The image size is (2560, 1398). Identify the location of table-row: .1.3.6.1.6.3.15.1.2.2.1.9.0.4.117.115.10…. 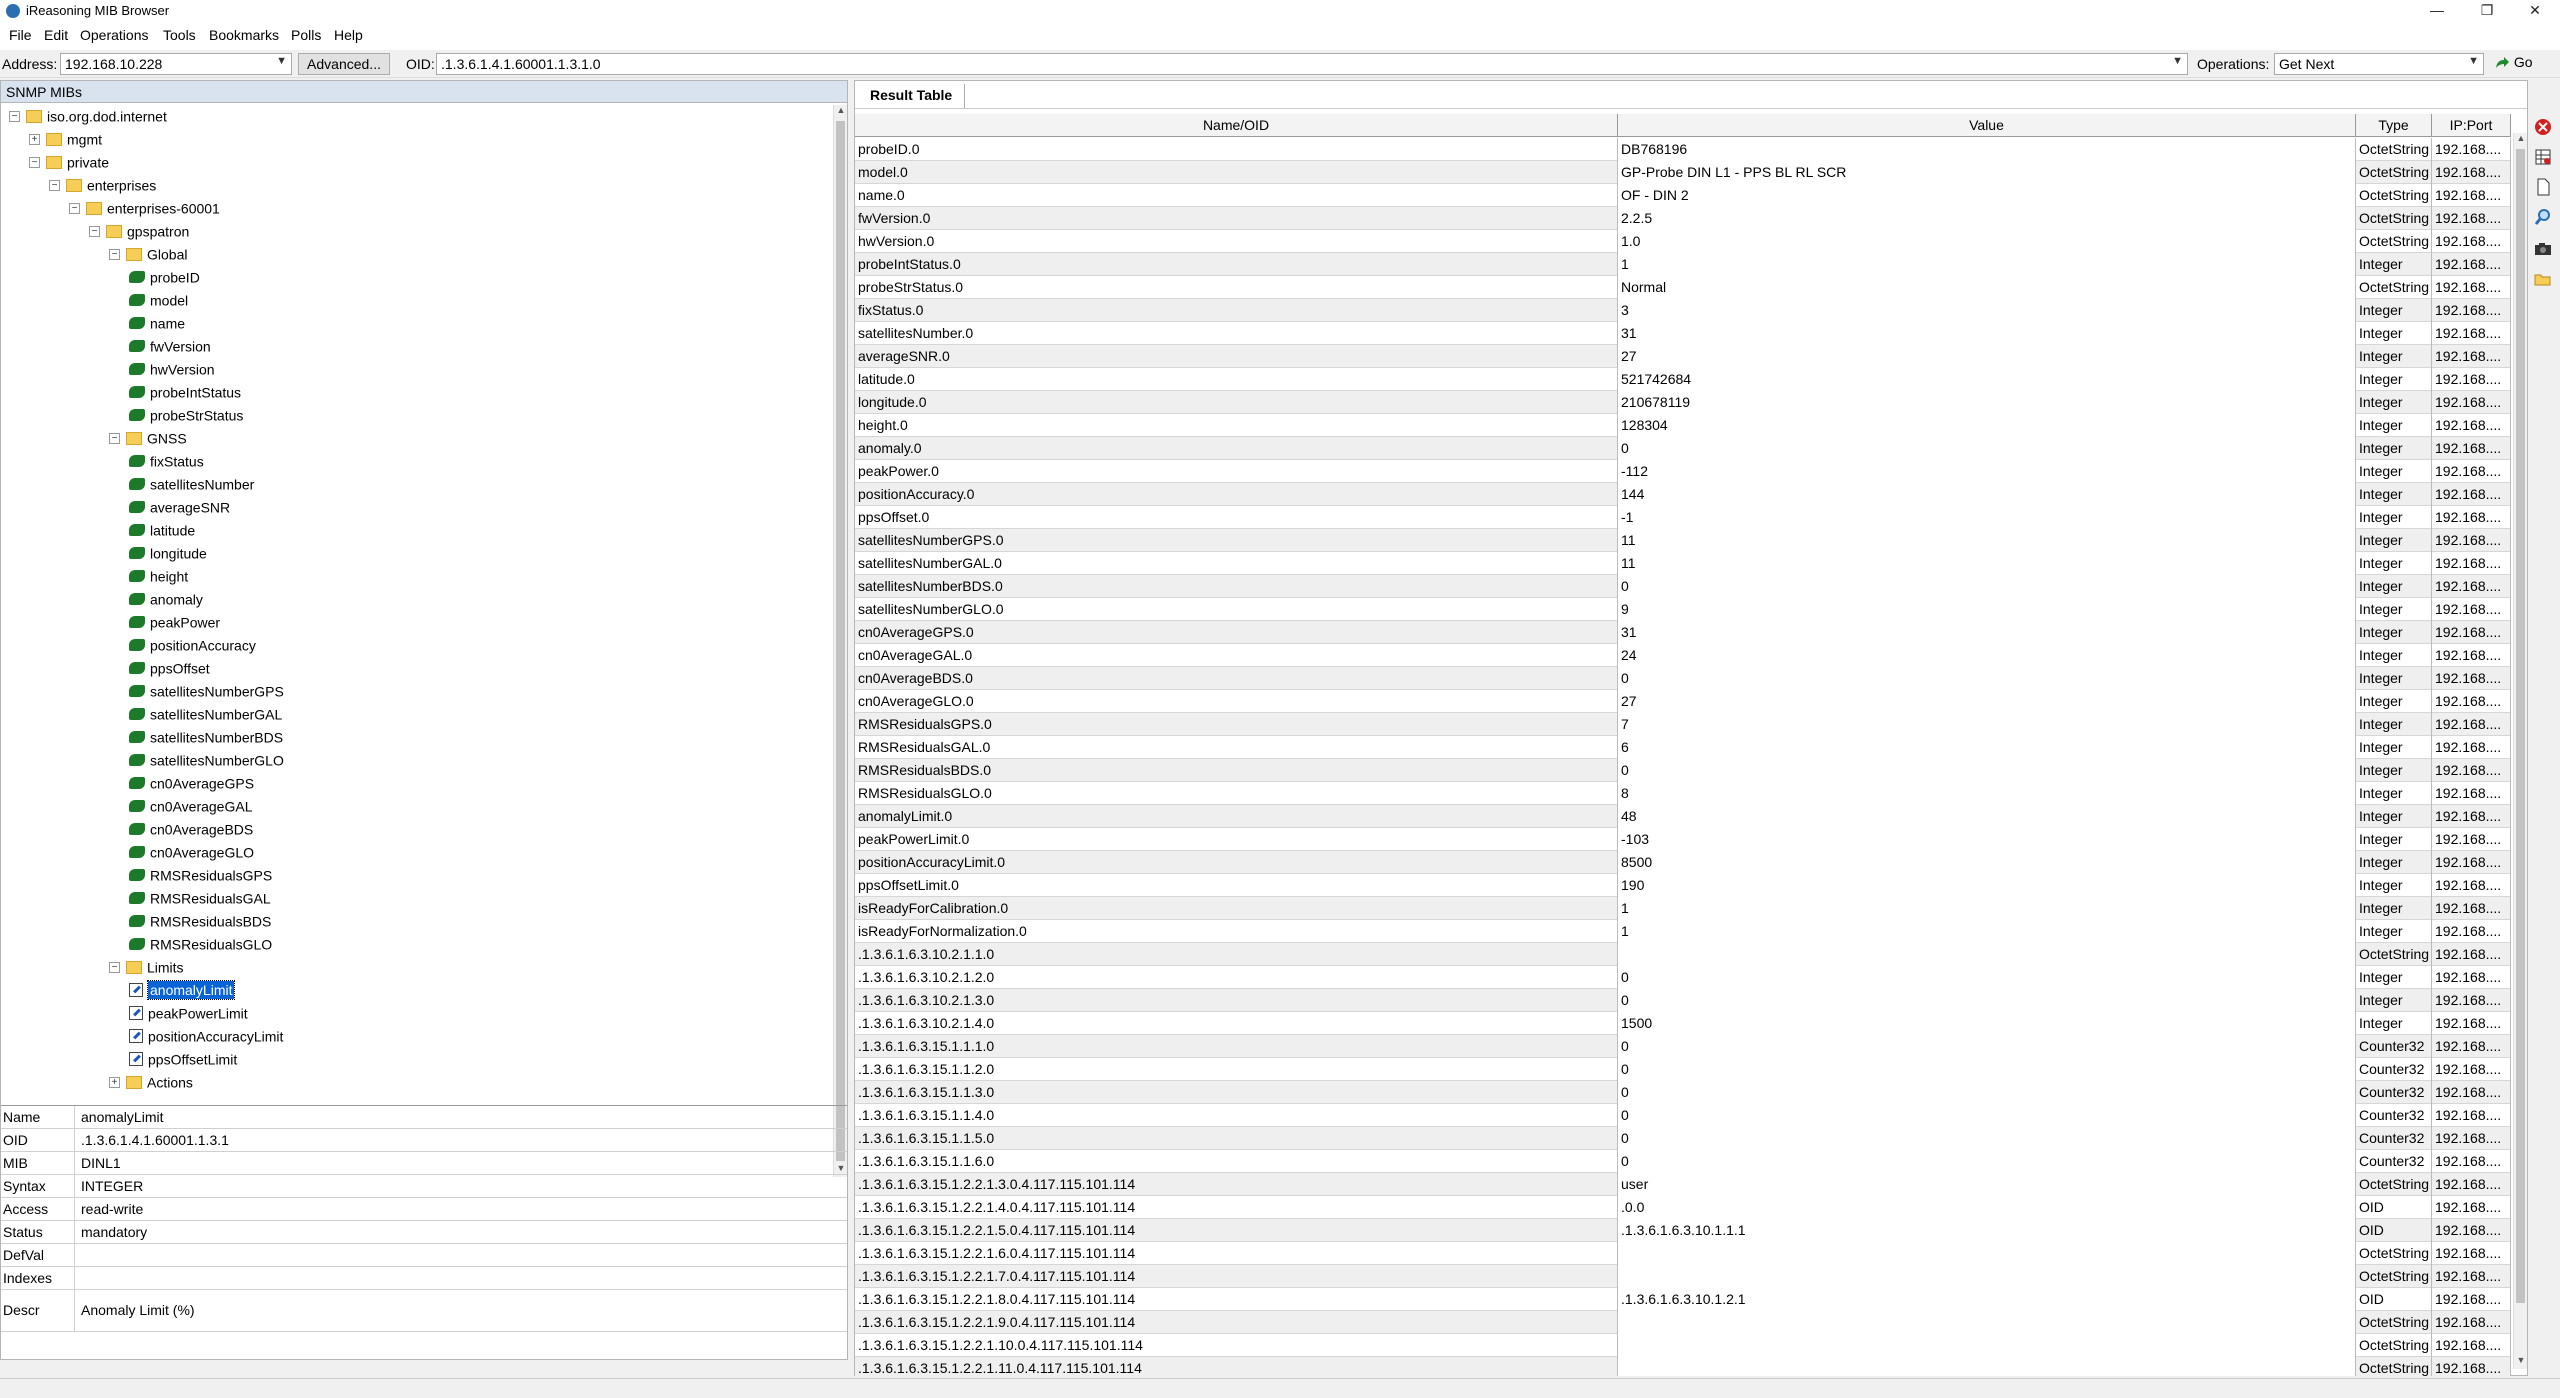
(1683, 1322).